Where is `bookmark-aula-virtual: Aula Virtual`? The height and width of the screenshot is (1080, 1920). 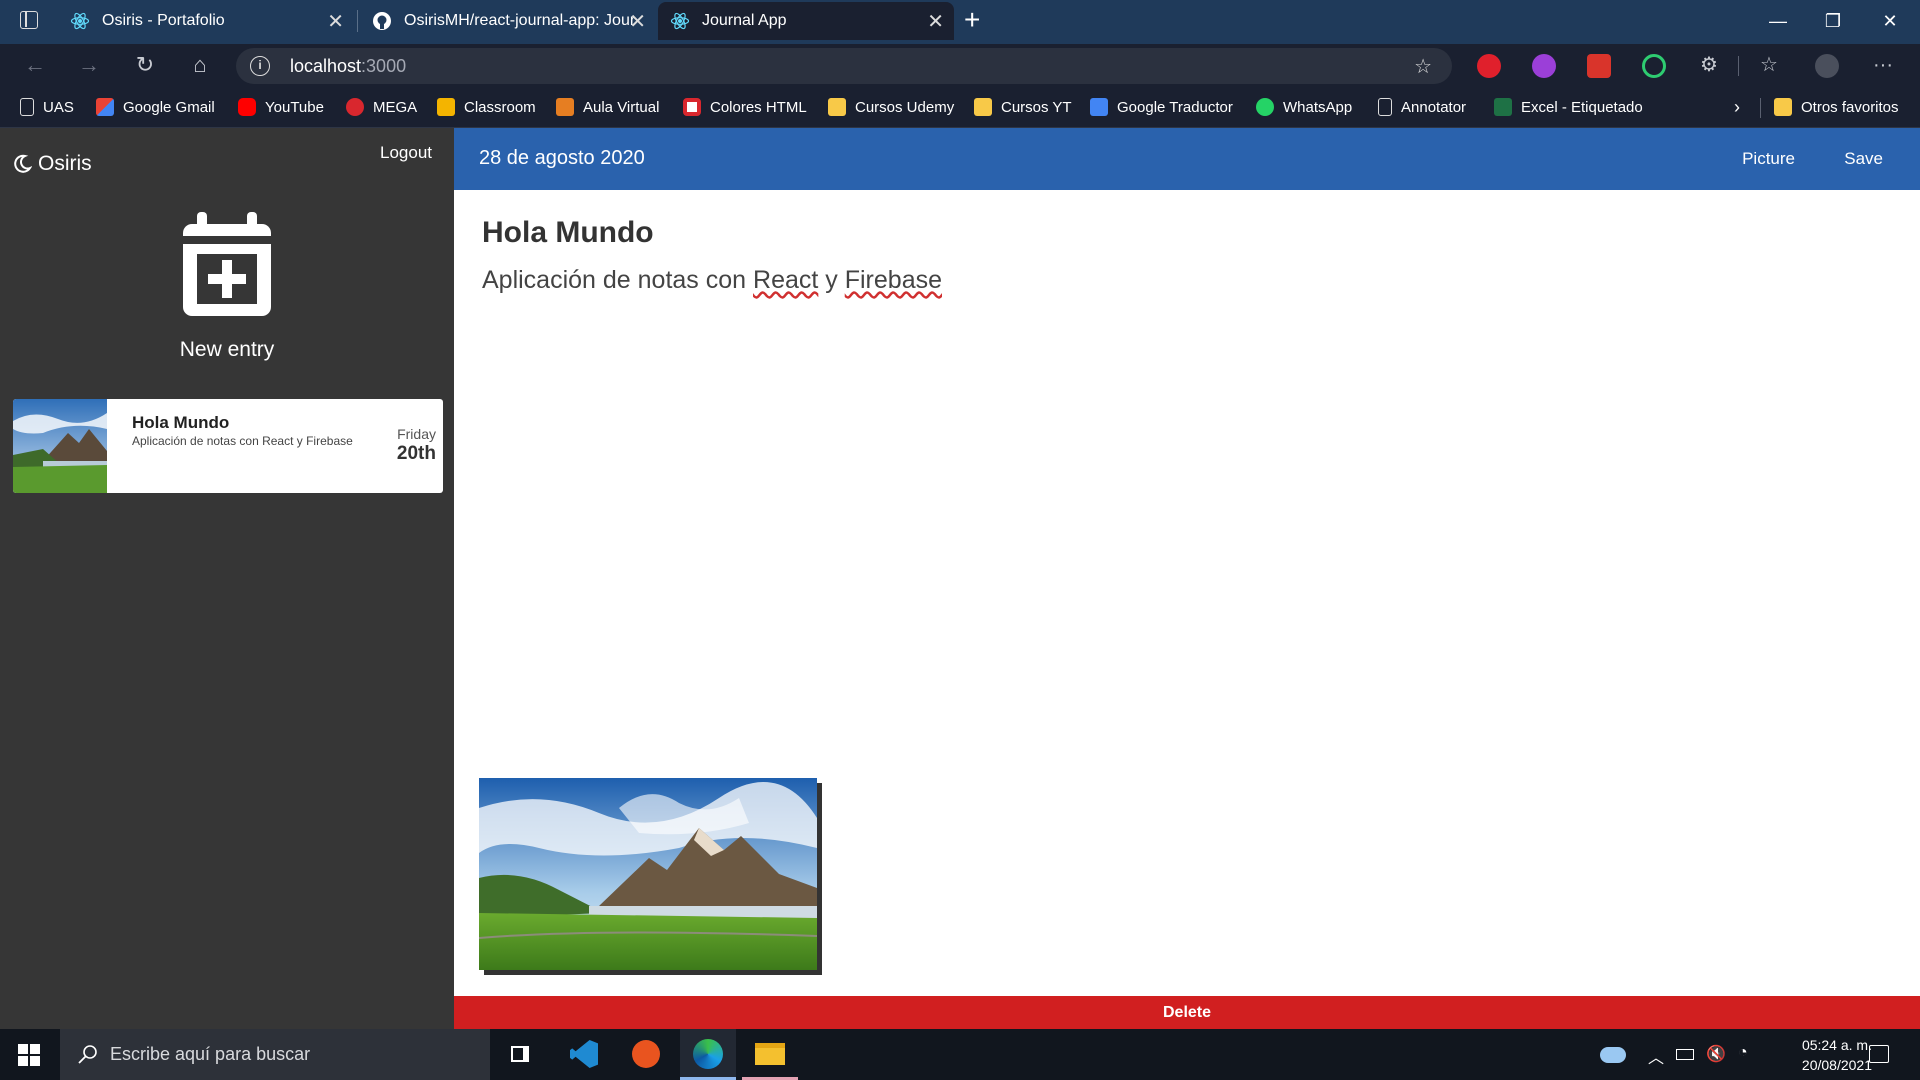
bookmark-aula-virtual: Aula Virtual is located at coordinates (607, 107).